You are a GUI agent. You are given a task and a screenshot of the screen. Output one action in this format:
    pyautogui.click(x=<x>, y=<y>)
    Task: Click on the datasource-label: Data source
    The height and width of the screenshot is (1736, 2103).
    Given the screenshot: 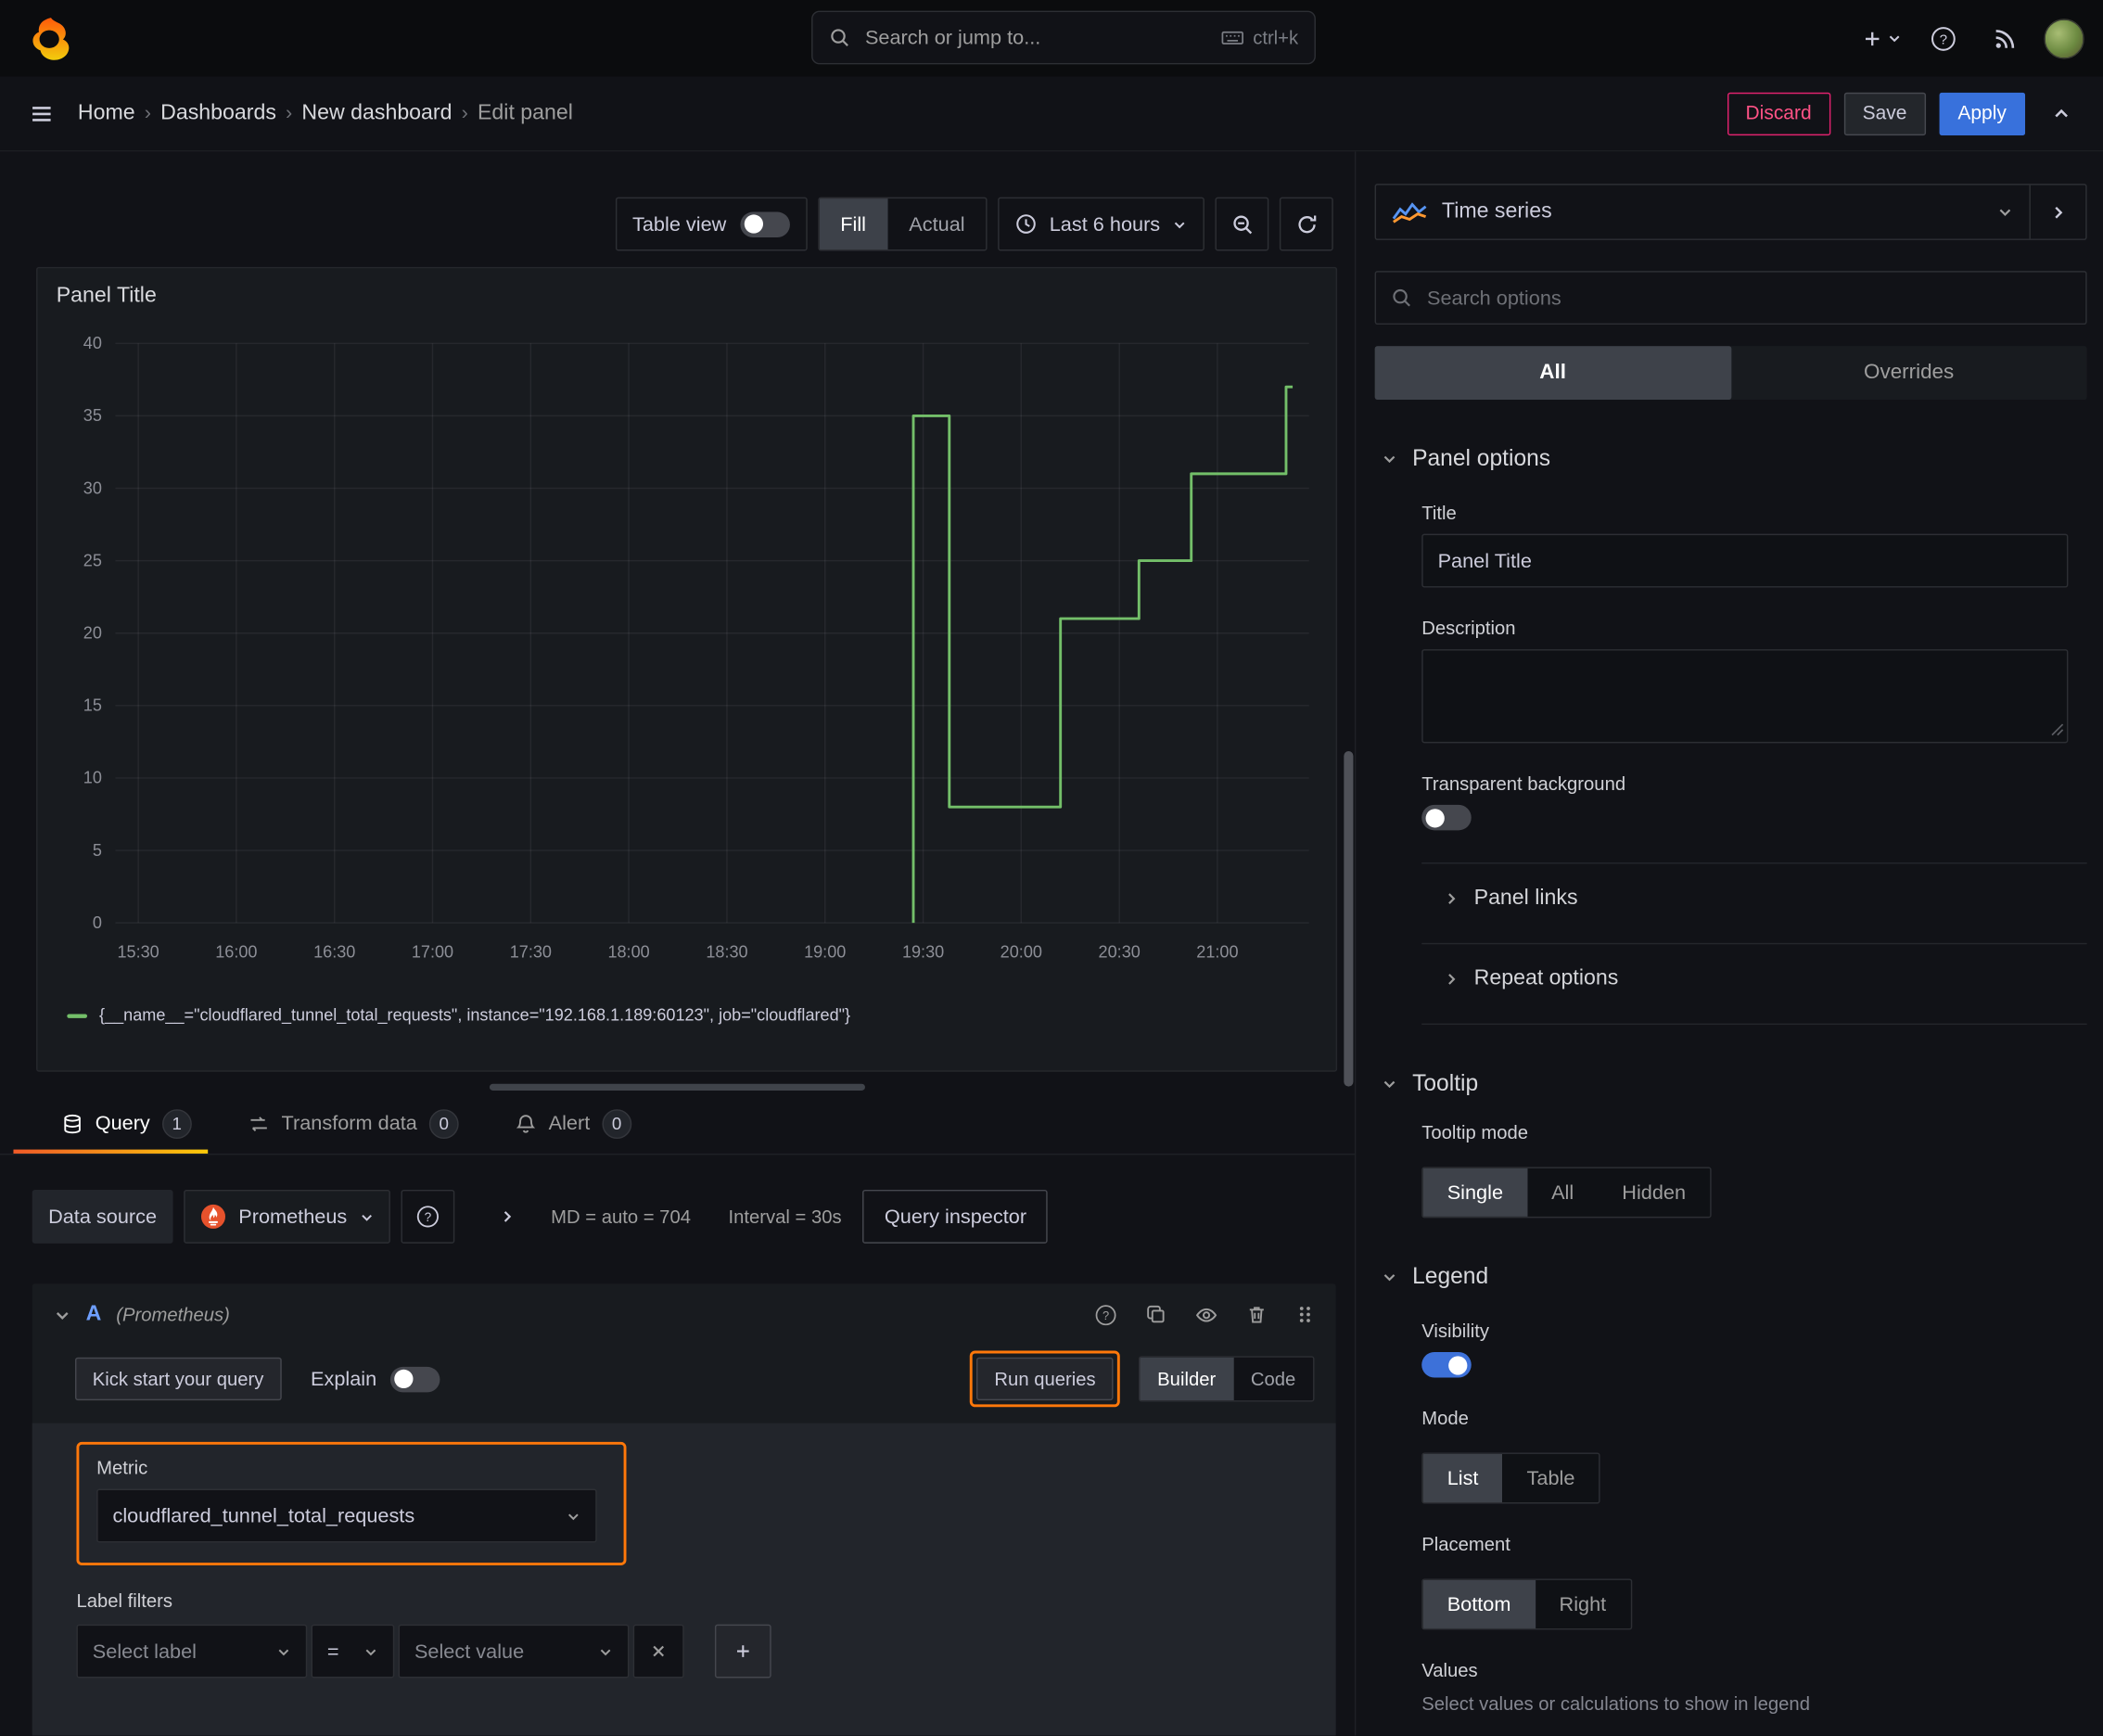 What is the action you would take?
    pyautogui.click(x=102, y=1216)
    